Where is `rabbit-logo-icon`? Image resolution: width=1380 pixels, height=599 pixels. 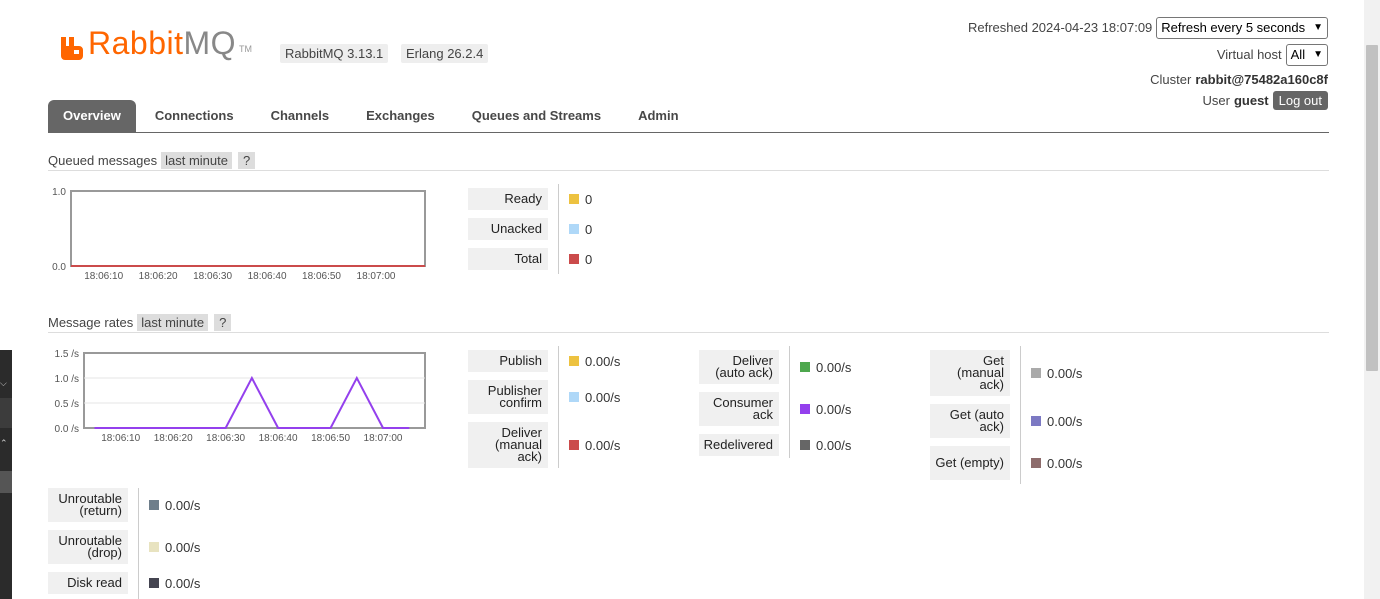 rabbit-logo-icon is located at coordinates (72, 47).